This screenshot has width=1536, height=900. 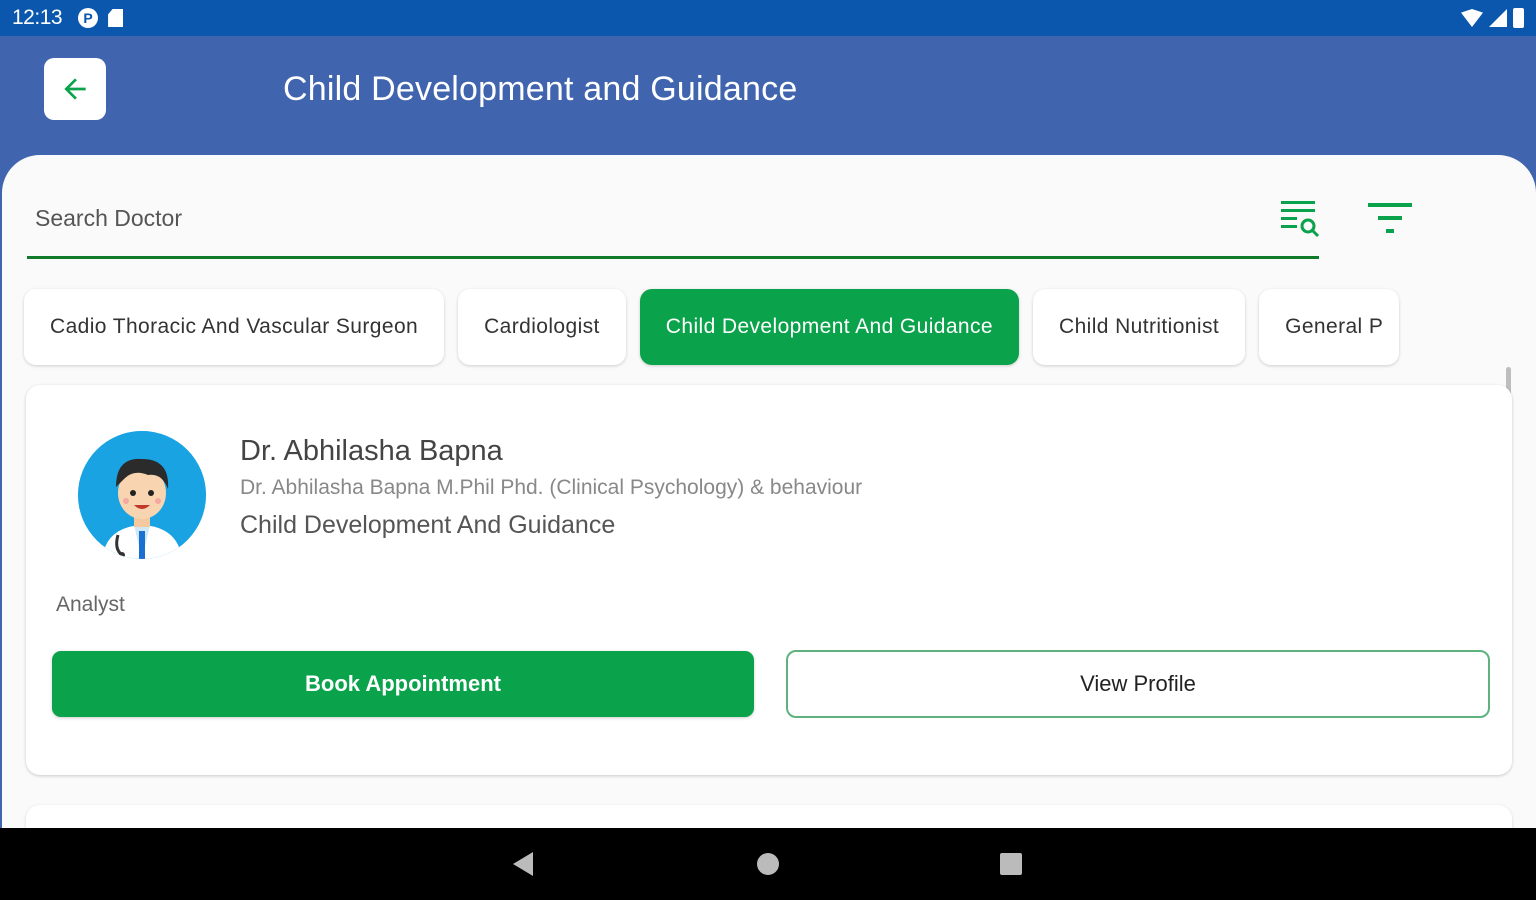 I want to click on battery-icon, so click(x=1518, y=18).